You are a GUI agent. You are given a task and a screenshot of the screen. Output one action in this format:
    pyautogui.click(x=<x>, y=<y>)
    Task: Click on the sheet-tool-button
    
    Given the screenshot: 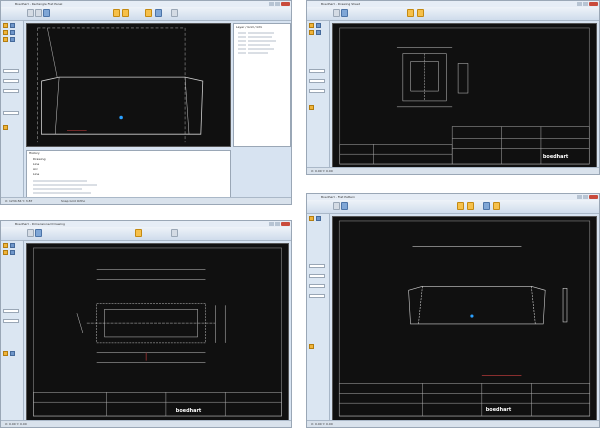 What is the action you would take?
    pyautogui.click(x=420, y=13)
    